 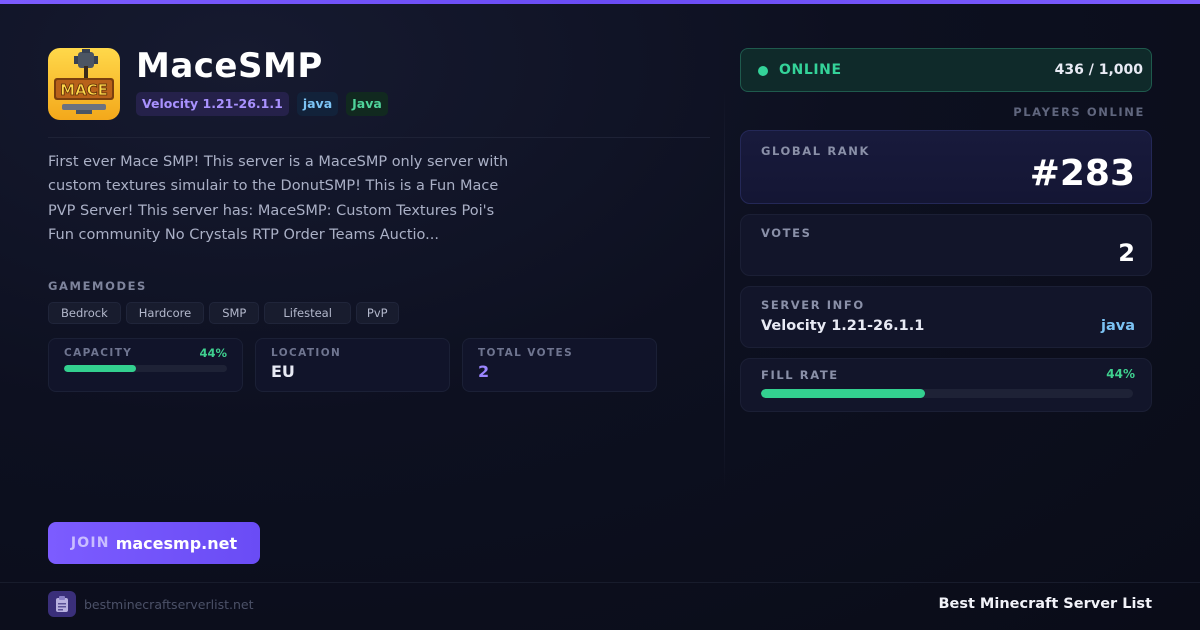 I want to click on global-rank-value: #283, so click(x=1082, y=173).